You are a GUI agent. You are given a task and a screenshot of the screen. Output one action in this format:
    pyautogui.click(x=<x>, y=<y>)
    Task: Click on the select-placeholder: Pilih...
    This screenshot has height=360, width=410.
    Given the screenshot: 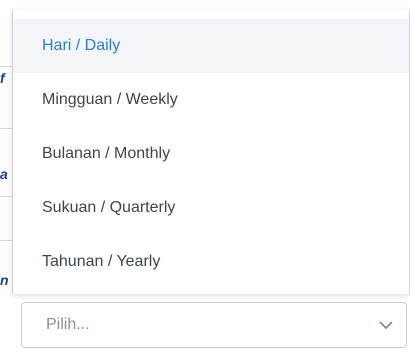 What is the action you would take?
    pyautogui.click(x=68, y=324)
    